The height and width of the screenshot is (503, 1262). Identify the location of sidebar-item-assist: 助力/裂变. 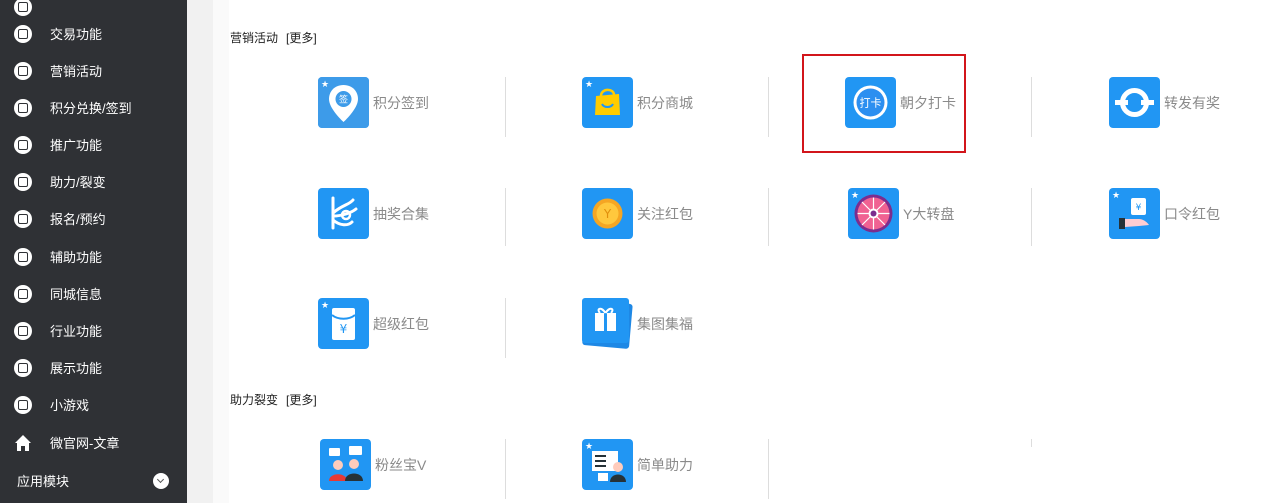
(93, 181).